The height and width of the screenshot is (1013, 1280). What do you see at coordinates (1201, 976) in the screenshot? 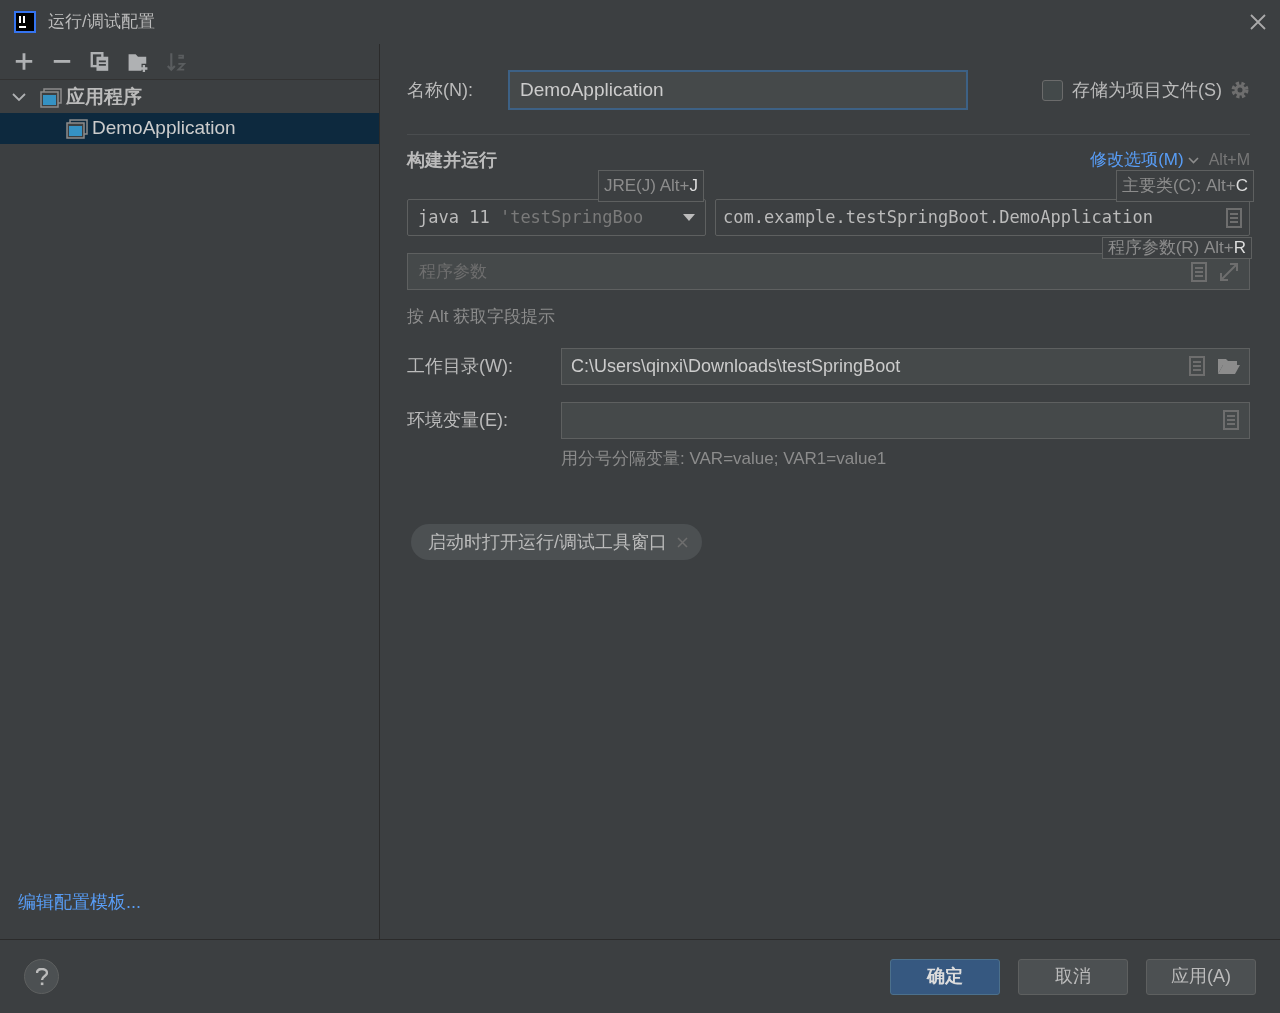
I see `dialog-button: 应用(A)` at bounding box center [1201, 976].